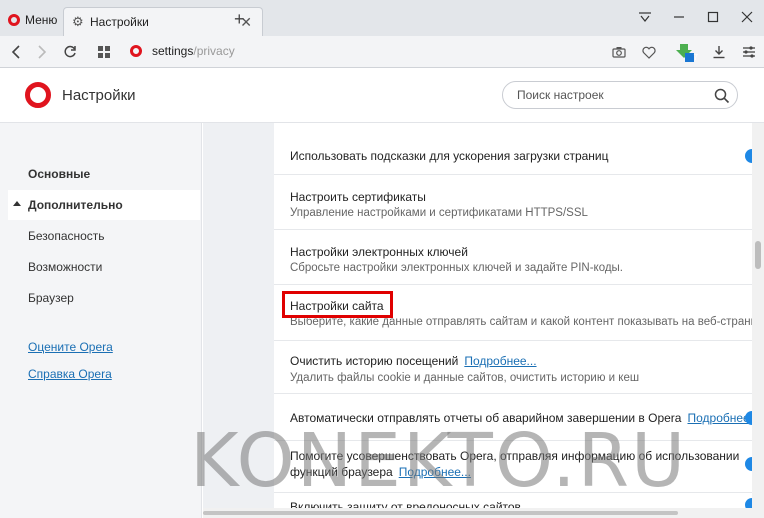  Describe the element at coordinates (59, 174) in the screenshot. I see `sidebar-item-label: Основные` at that location.